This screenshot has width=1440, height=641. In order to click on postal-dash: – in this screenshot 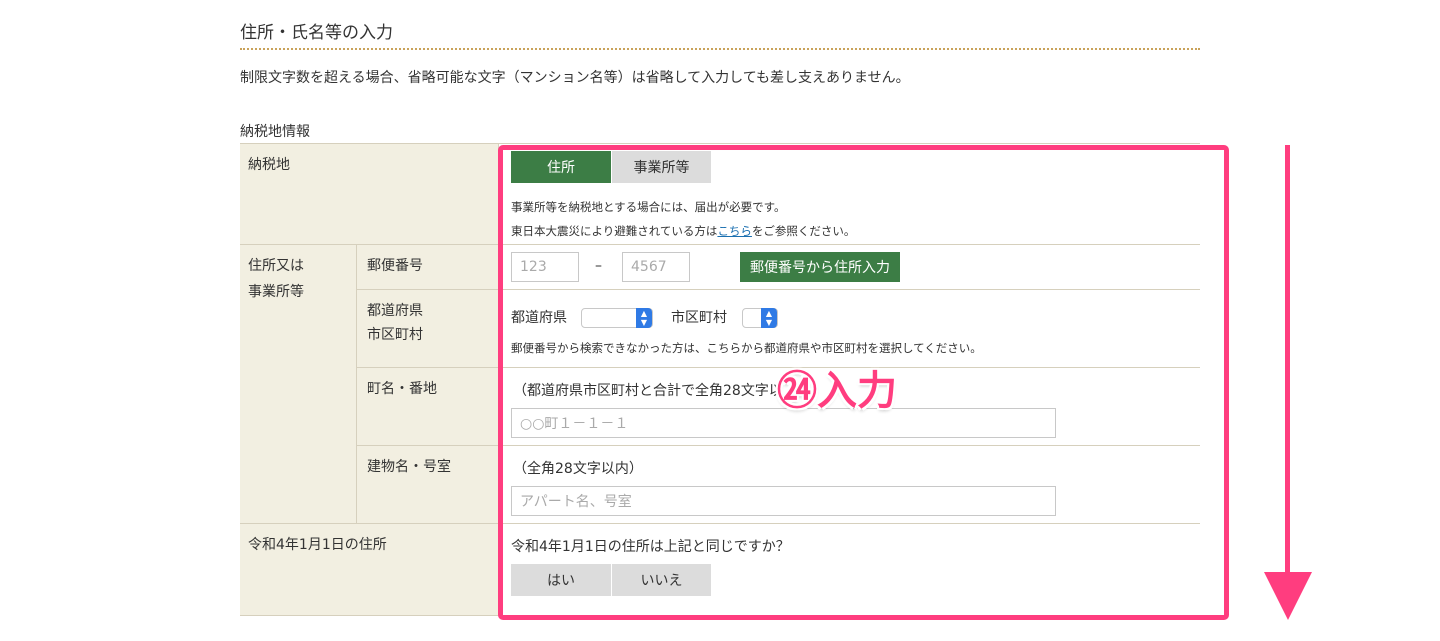, I will do `click(598, 266)`.